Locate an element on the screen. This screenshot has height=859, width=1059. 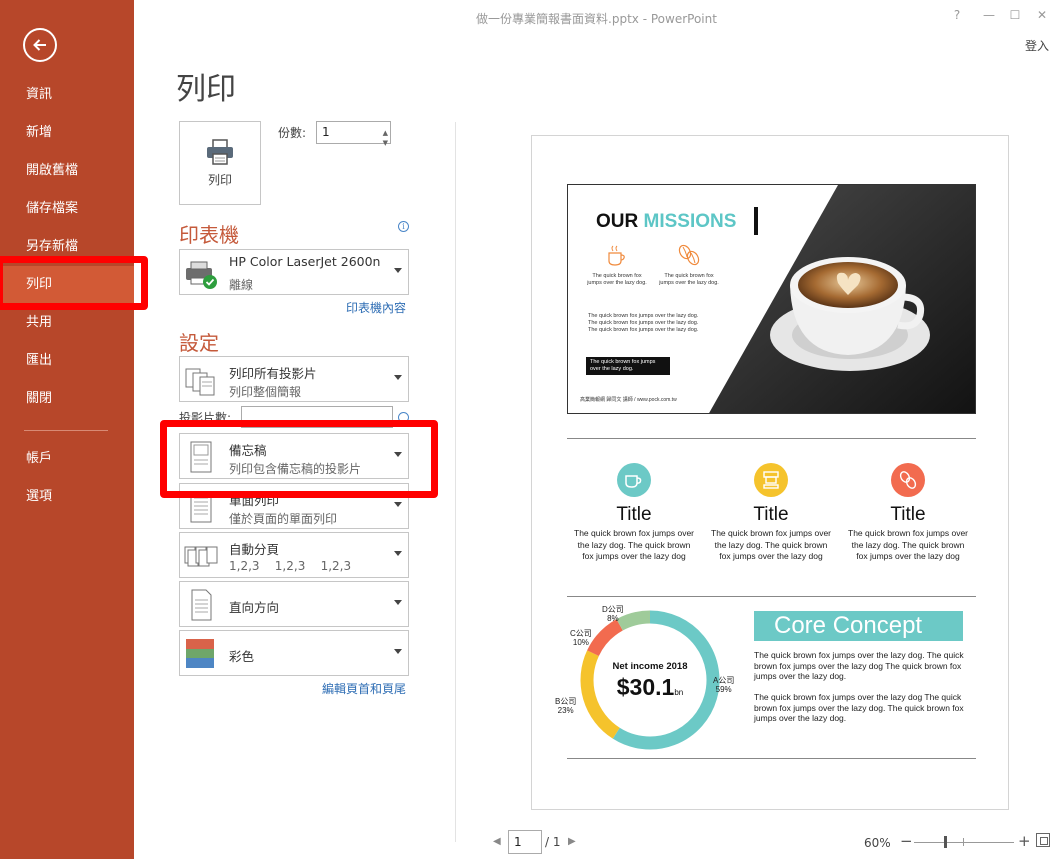
sidebar-item-save: 儲存檔案 is located at coordinates (67, 209).